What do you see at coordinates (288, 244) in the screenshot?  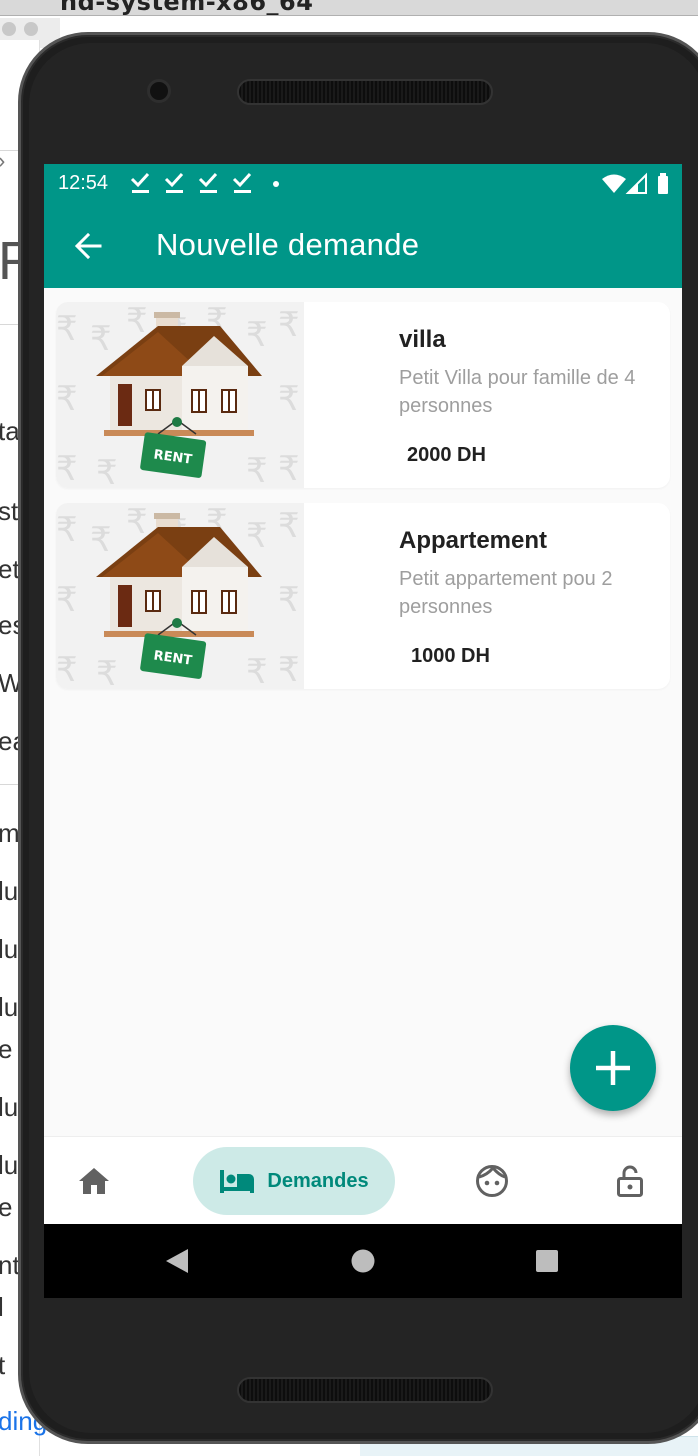 I see `page-title: Nouvelle demande` at bounding box center [288, 244].